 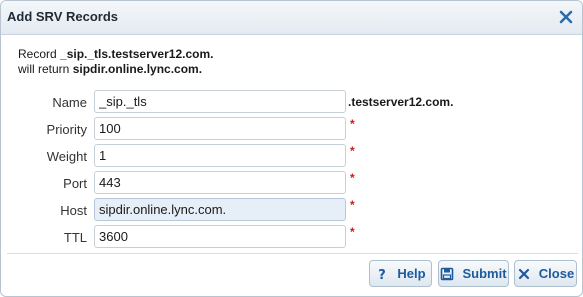 What do you see at coordinates (220, 128) in the screenshot?
I see `priority-field` at bounding box center [220, 128].